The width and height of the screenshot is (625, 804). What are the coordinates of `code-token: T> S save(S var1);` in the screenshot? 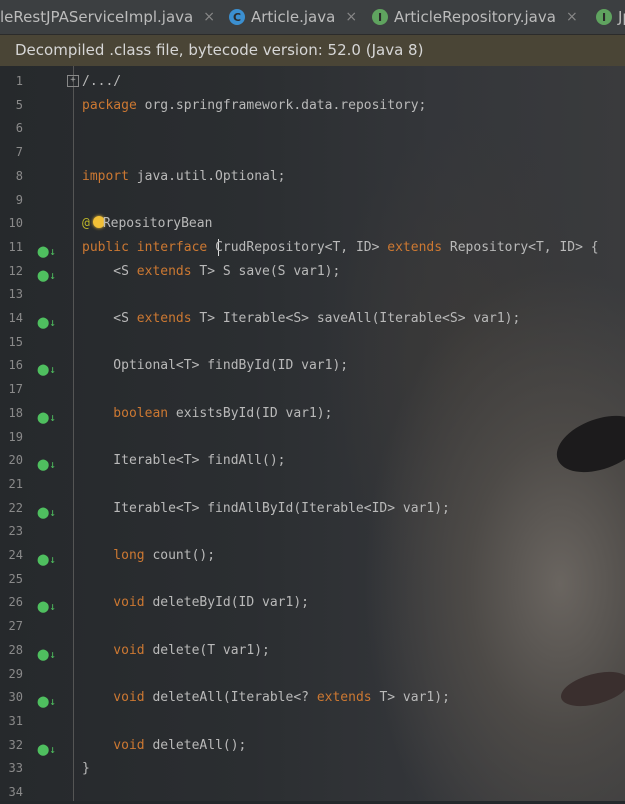 It's located at (266, 271).